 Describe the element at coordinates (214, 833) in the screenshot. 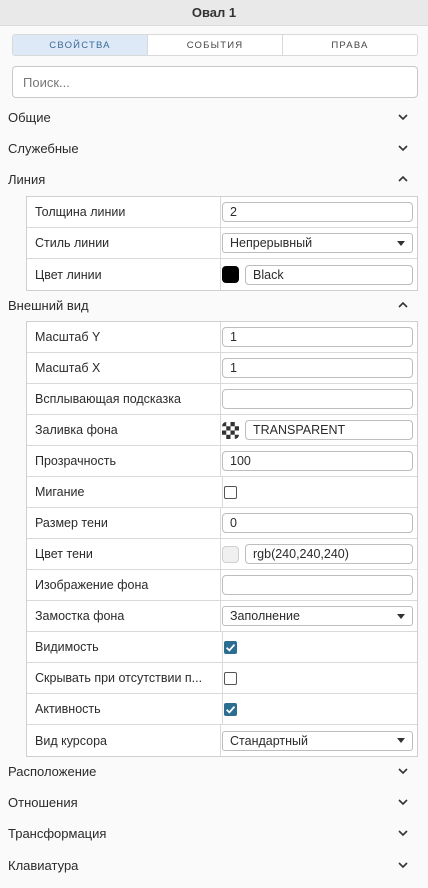

I see `section-transform: Трансформация` at that location.